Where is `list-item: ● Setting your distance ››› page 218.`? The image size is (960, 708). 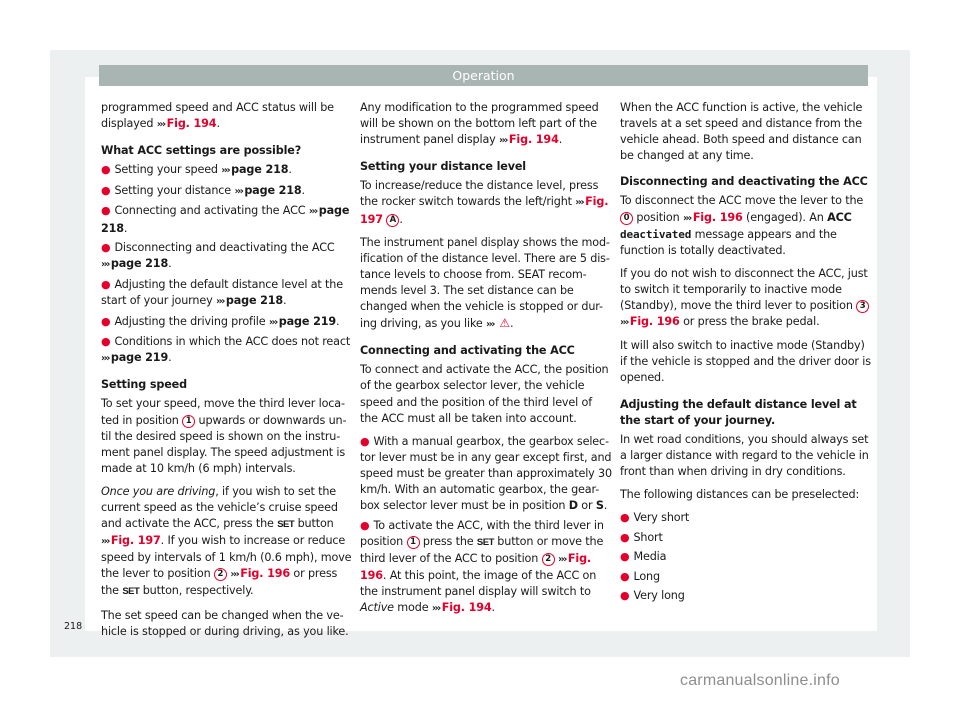 list-item: ● Setting your distance ››› page 218. is located at coordinates (203, 190).